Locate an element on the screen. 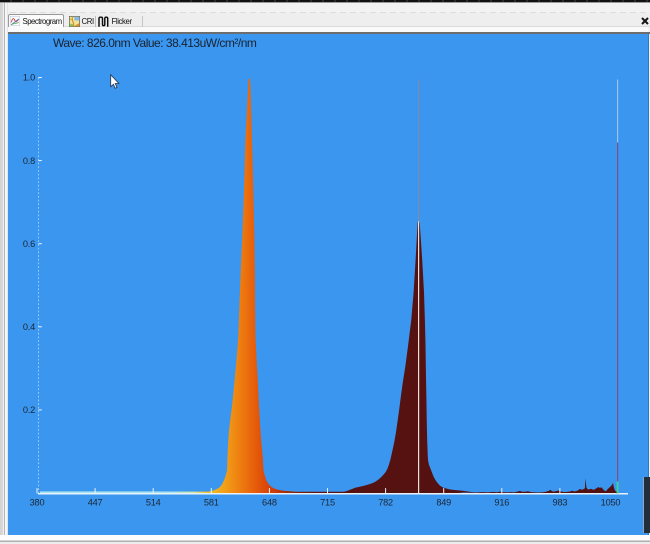 This screenshot has width=650, height=544. svg-text: 0.2 is located at coordinates (29, 410).